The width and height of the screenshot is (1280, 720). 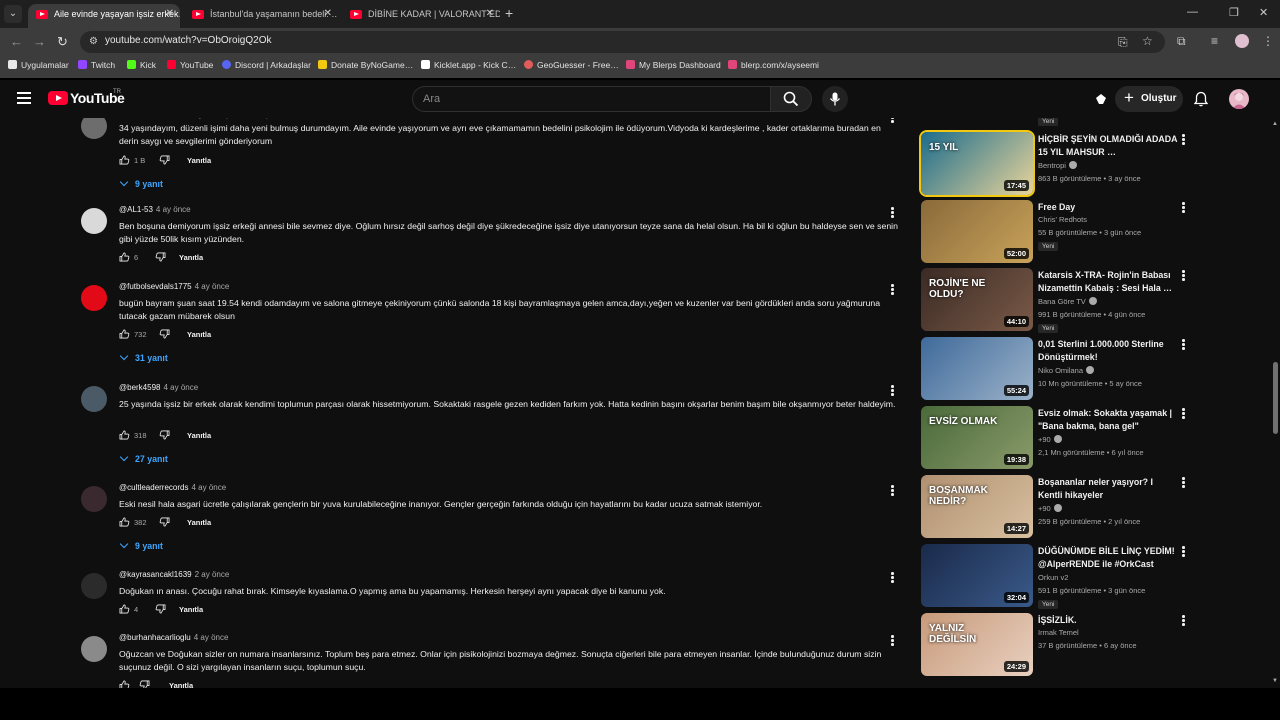 What do you see at coordinates (509, 13) in the screenshot?
I see `new-tab-button: +` at bounding box center [509, 13].